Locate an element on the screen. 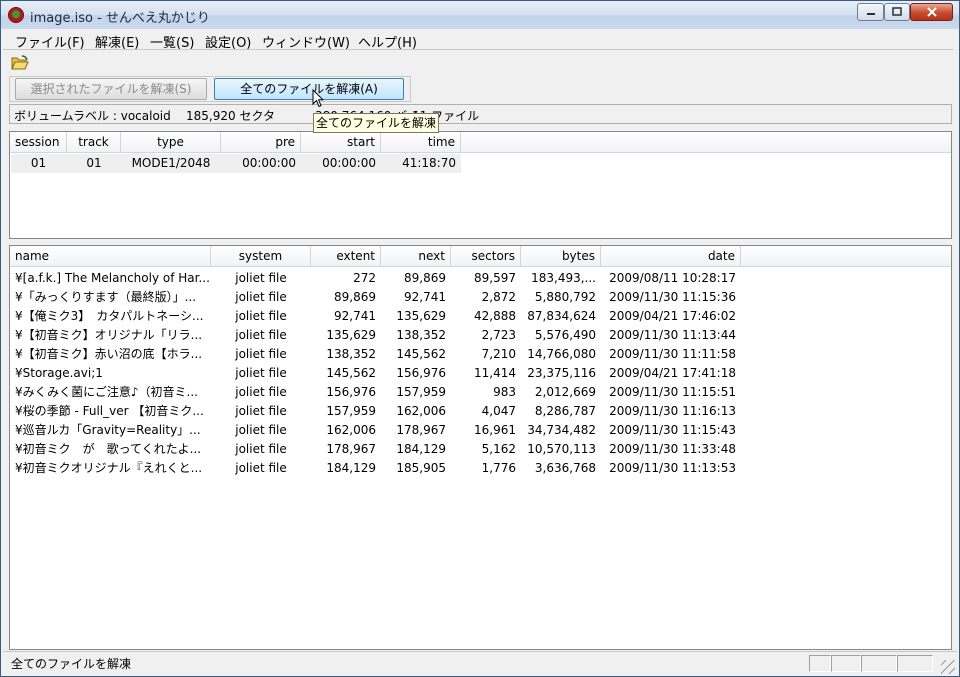 The height and width of the screenshot is (677, 960). col-header-type: type is located at coordinates (171, 142).